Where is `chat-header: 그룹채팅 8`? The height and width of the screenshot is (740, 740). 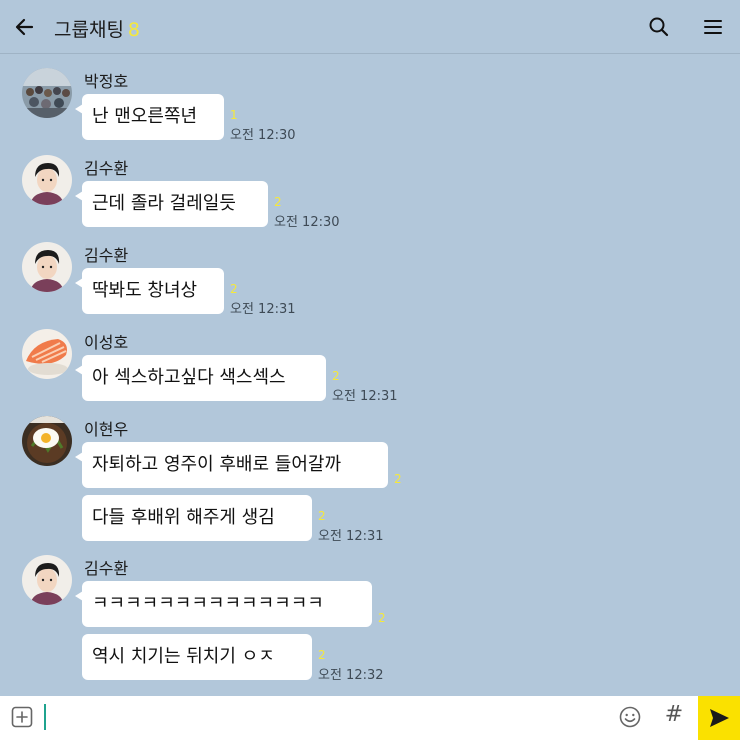
chat-header: 그룹채팅 8 is located at coordinates (370, 27).